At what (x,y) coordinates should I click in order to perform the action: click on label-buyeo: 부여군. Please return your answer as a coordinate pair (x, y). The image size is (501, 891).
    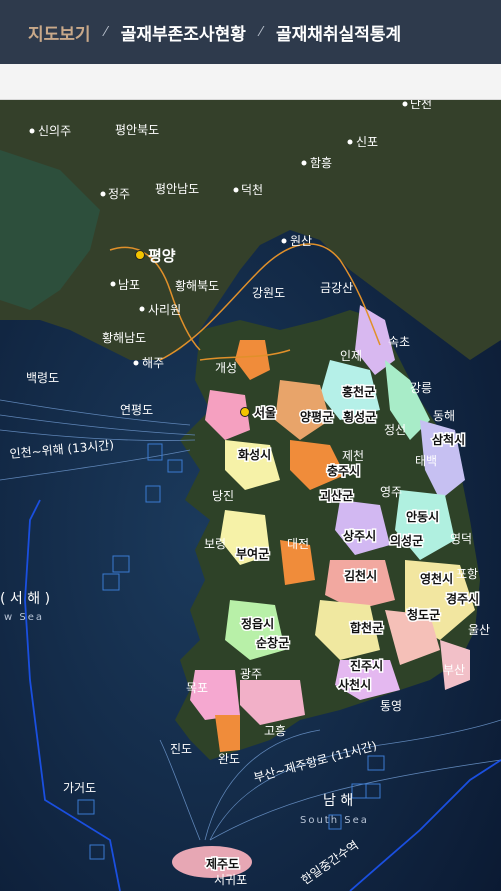
    Looking at the image, I should click on (252, 553).